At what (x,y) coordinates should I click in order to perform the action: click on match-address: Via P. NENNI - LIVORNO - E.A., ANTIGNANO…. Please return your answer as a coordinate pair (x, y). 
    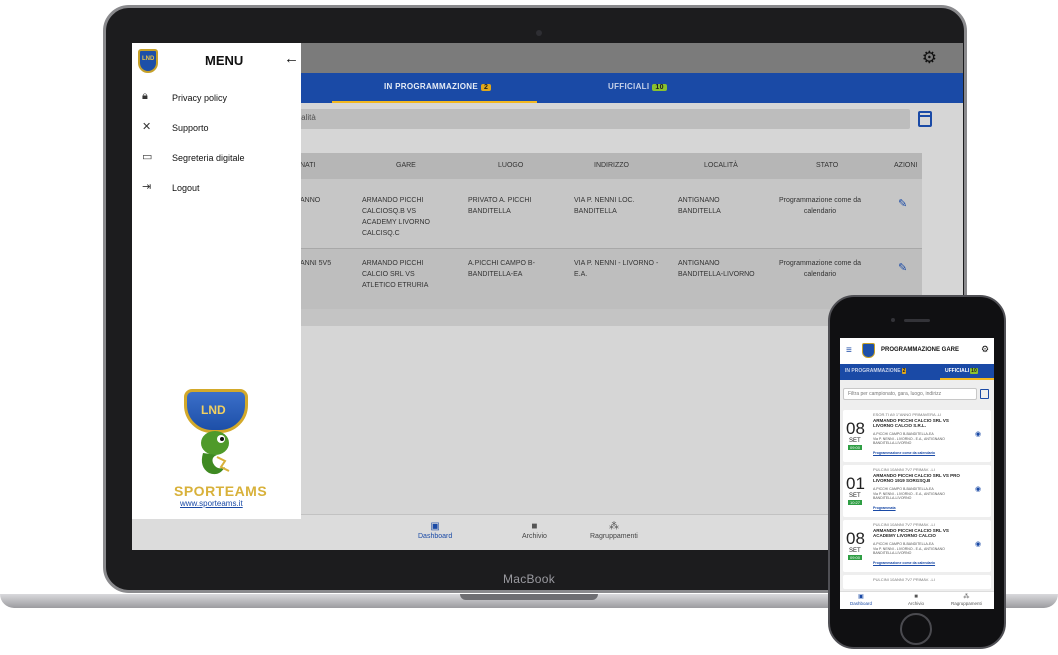
    Looking at the image, I should click on (909, 441).